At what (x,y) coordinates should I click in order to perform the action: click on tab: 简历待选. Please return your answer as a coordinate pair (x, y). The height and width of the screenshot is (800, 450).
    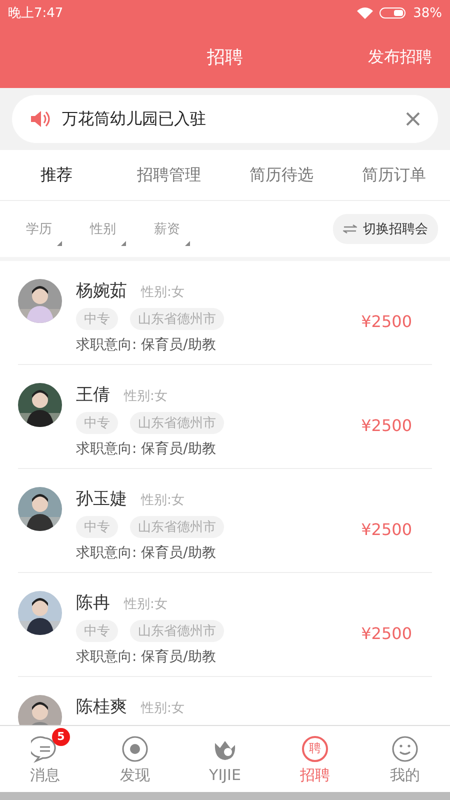
    Looking at the image, I should click on (281, 175).